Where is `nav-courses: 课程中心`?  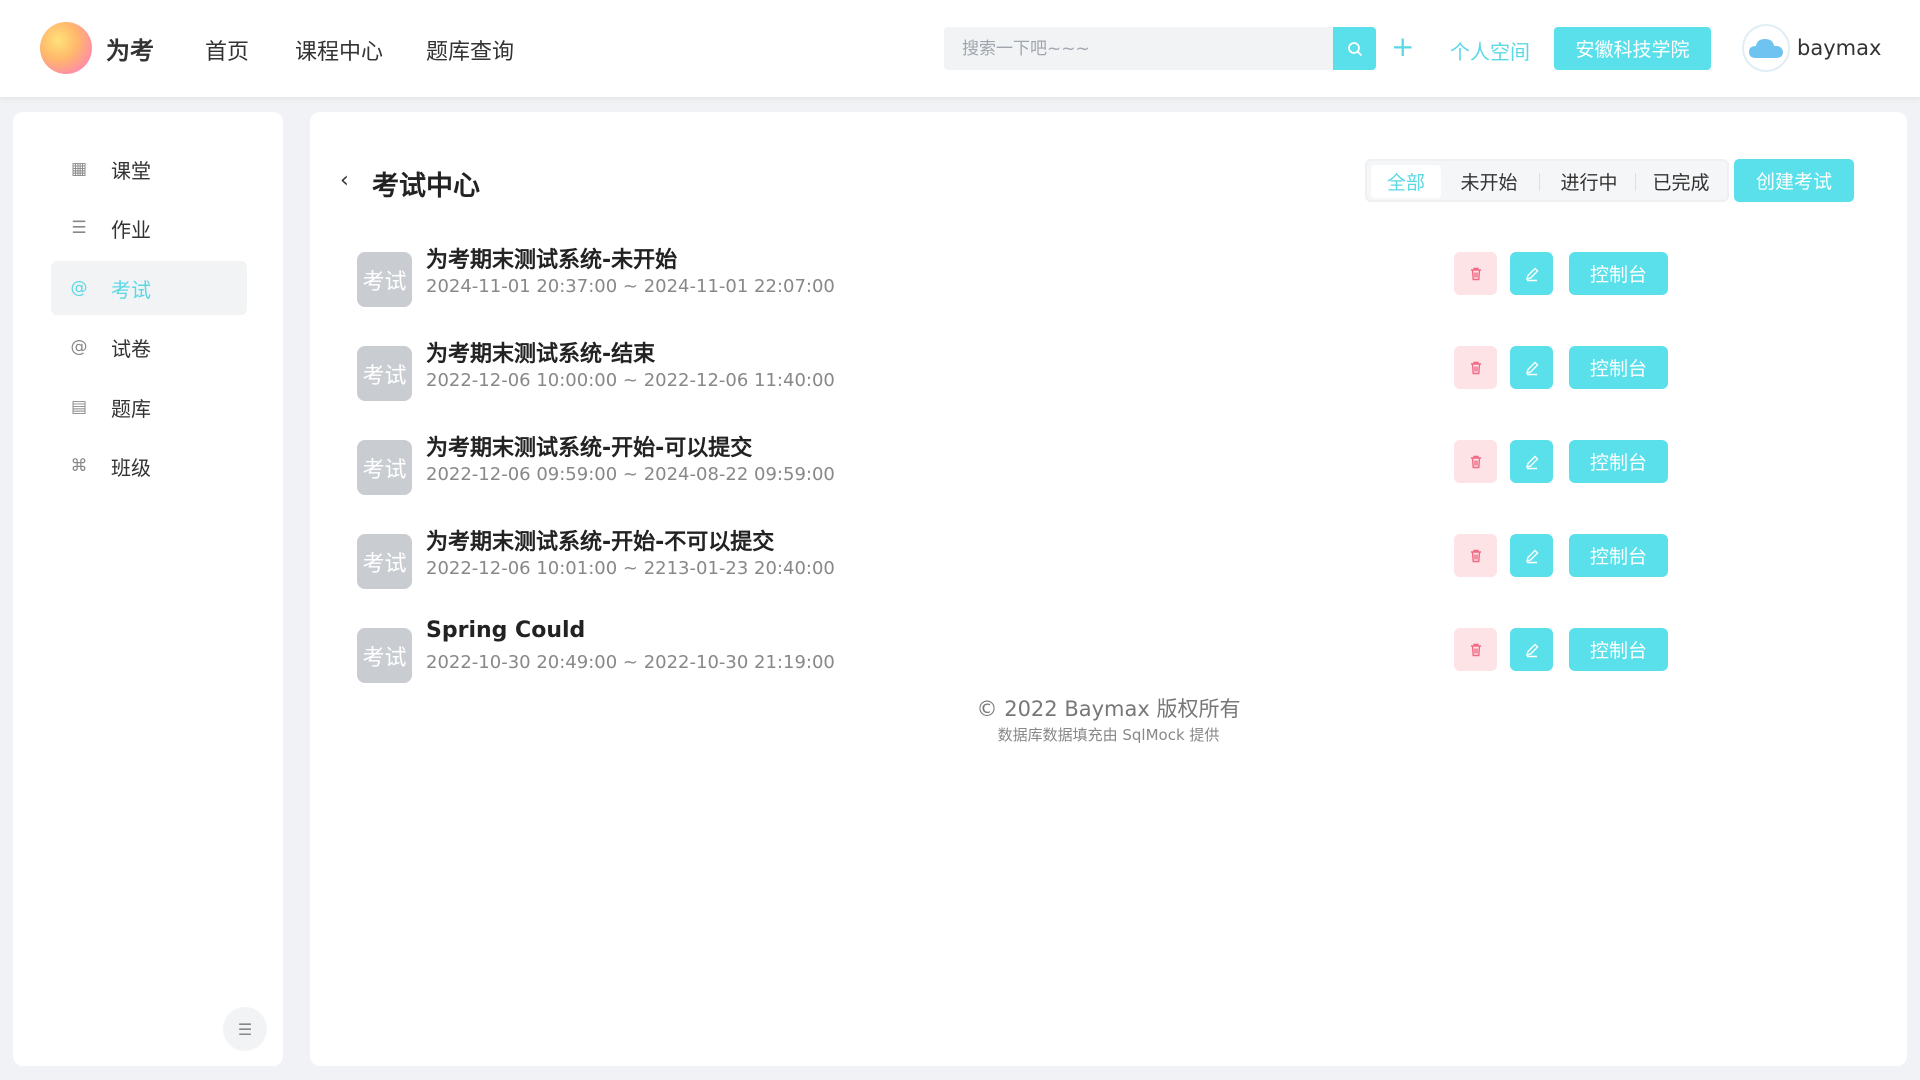
nav-courses: 课程中心 is located at coordinates (339, 50).